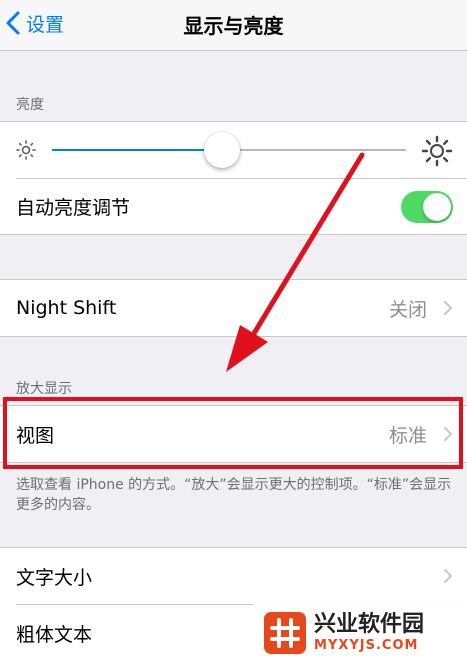 The image size is (467, 668). Describe the element at coordinates (366, 645) in the screenshot. I see `watermark-domain: MYXYJS.COM` at that location.